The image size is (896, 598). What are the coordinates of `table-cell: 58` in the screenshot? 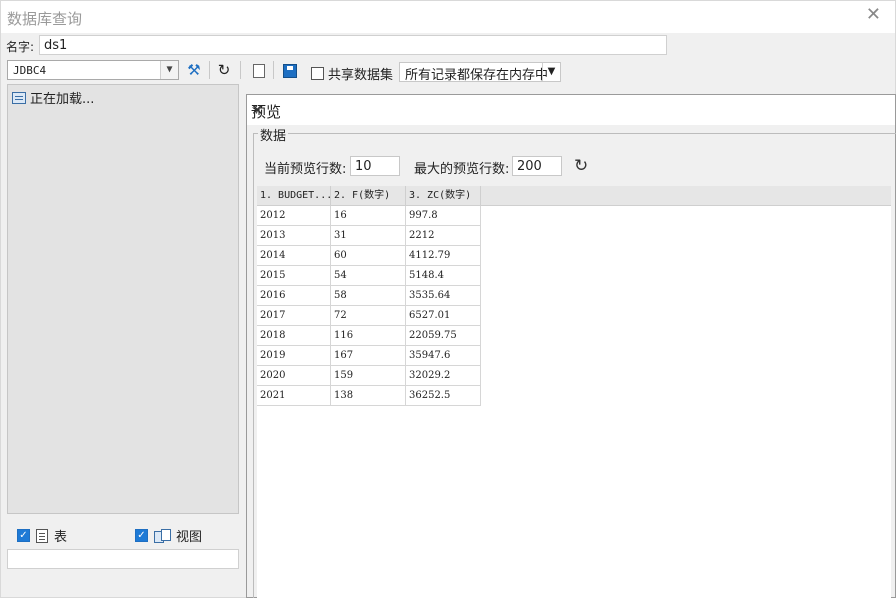 It's located at (368, 296).